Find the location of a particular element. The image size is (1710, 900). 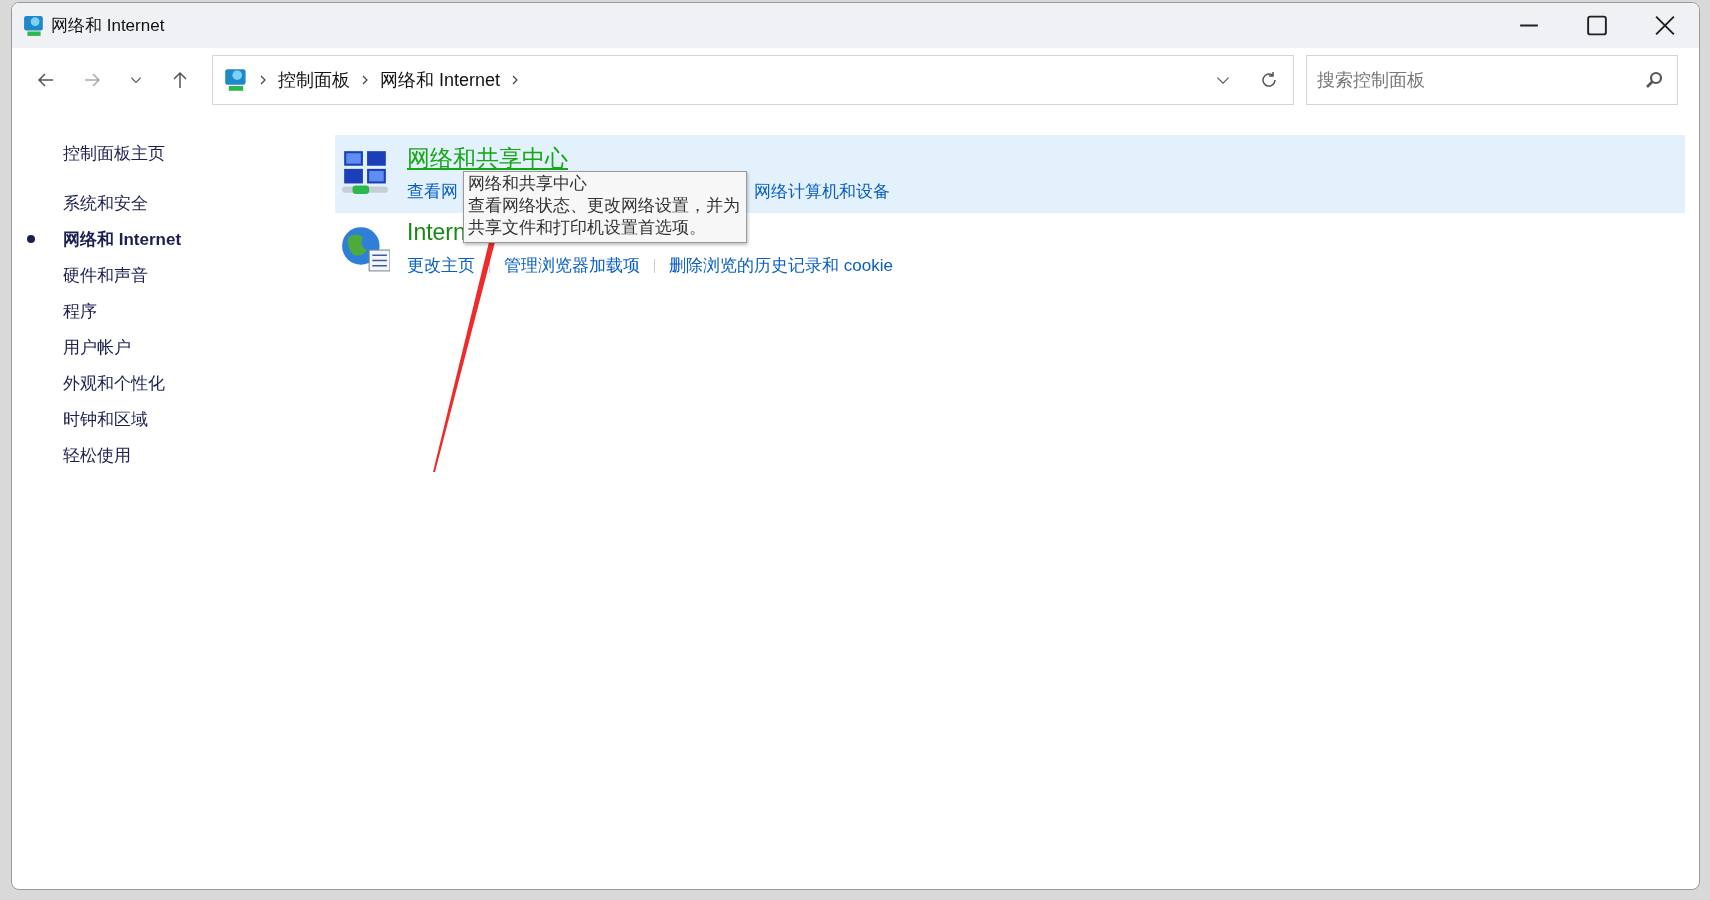

sidebar-link: 轻松使用 is located at coordinates (97, 455).